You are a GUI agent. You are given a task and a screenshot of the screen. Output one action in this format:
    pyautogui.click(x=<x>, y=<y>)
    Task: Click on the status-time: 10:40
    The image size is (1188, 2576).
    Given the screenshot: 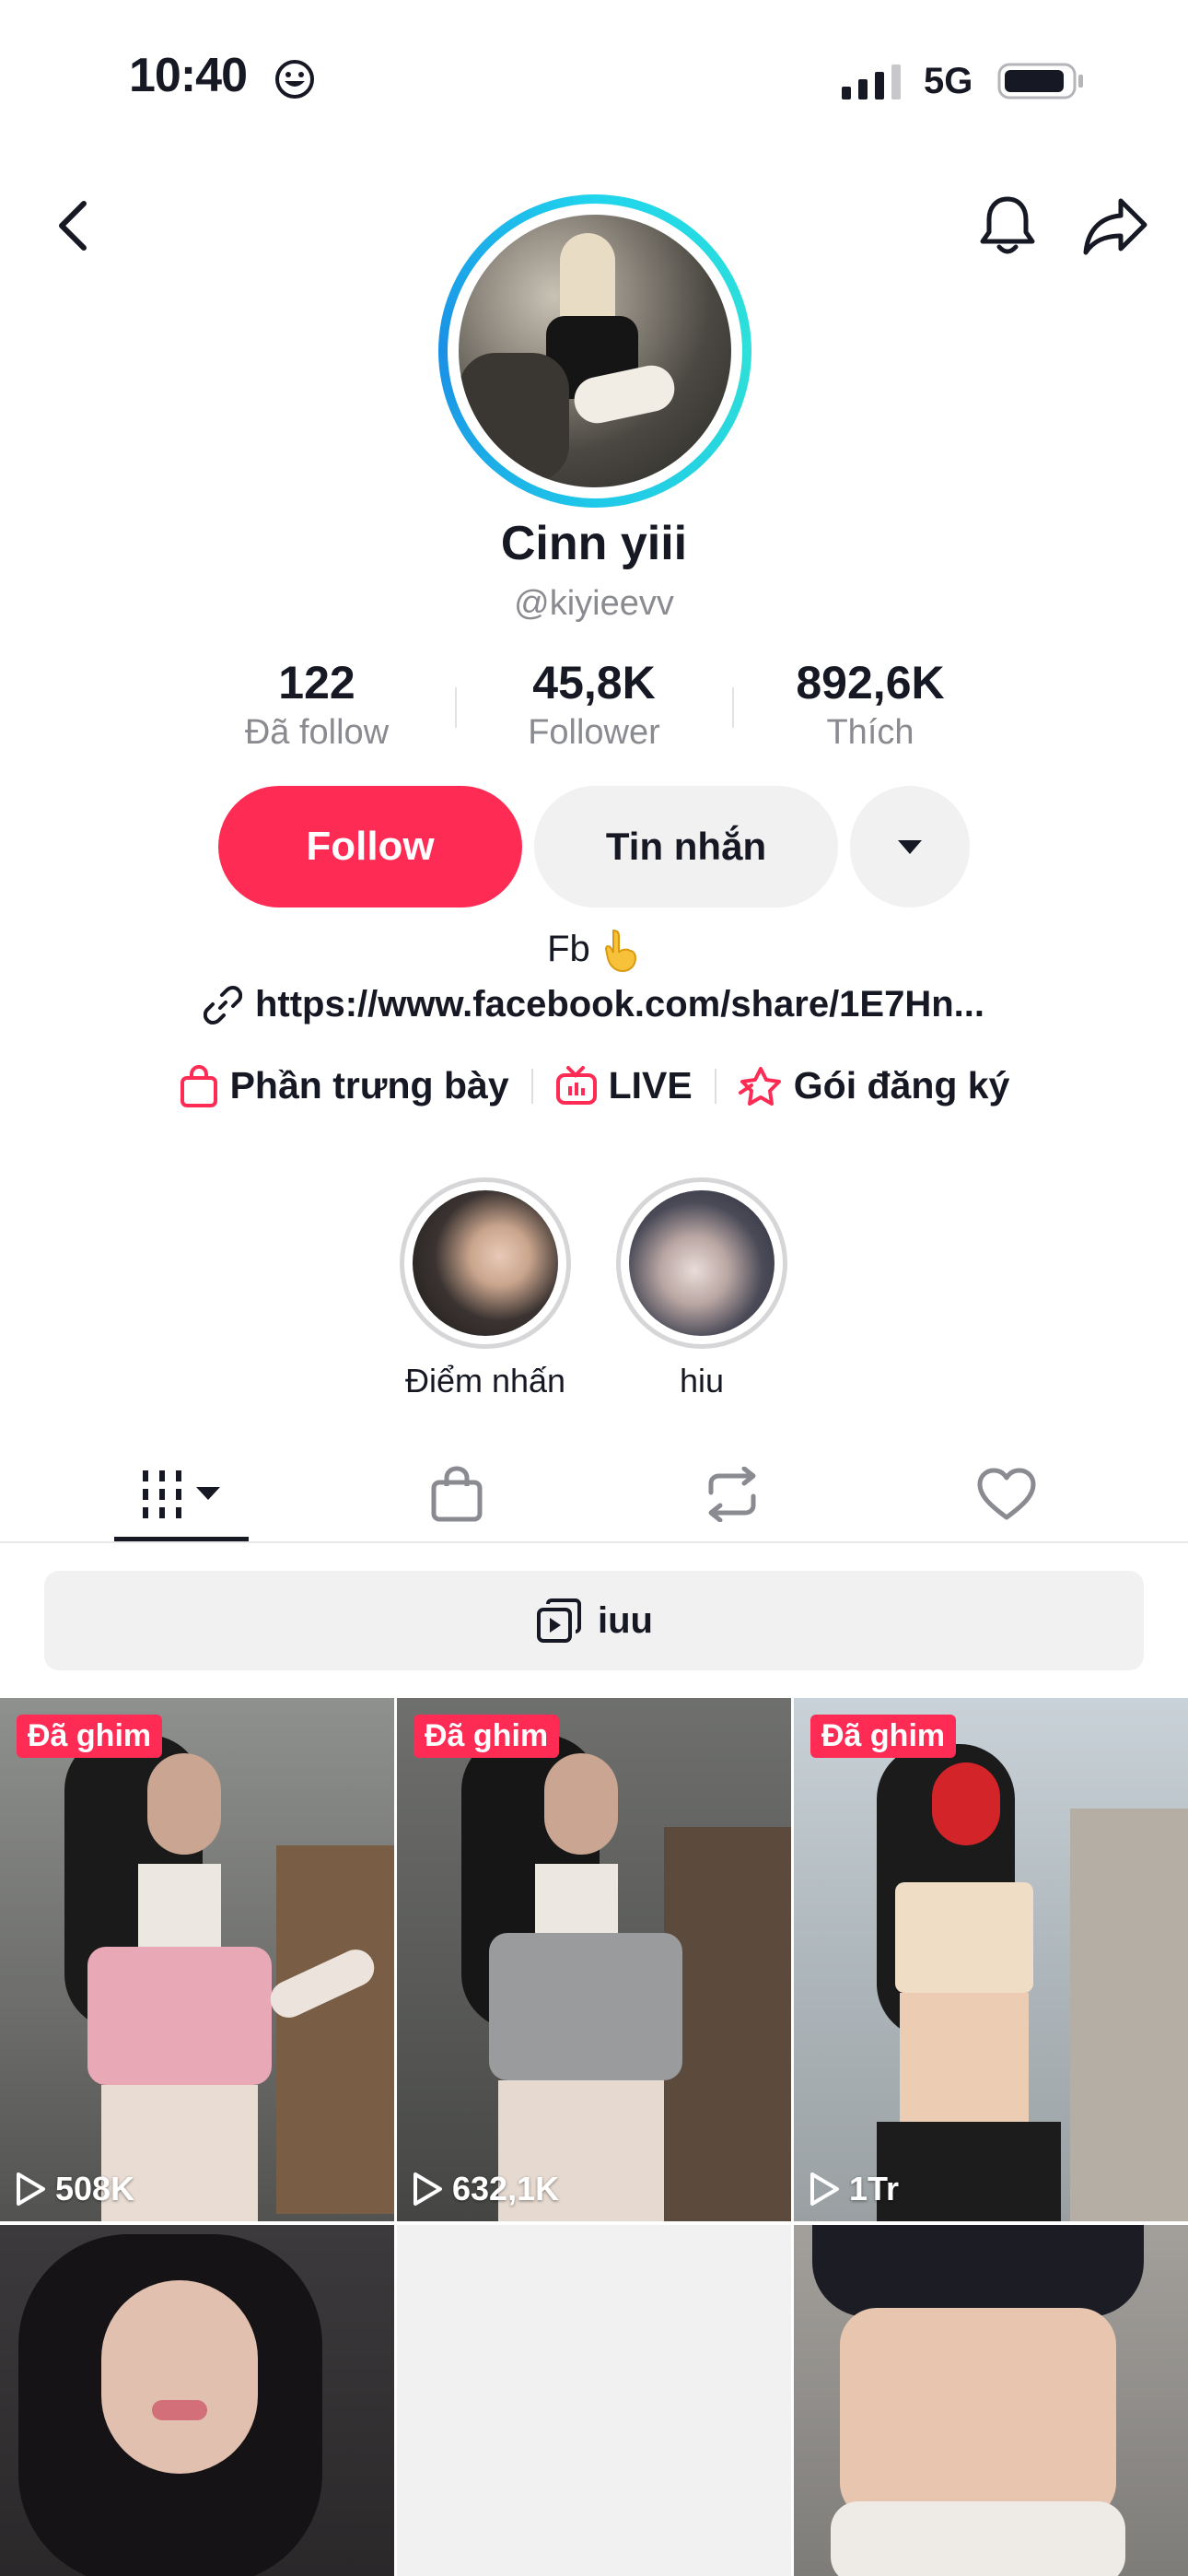 What is the action you would take?
    pyautogui.click(x=189, y=75)
    